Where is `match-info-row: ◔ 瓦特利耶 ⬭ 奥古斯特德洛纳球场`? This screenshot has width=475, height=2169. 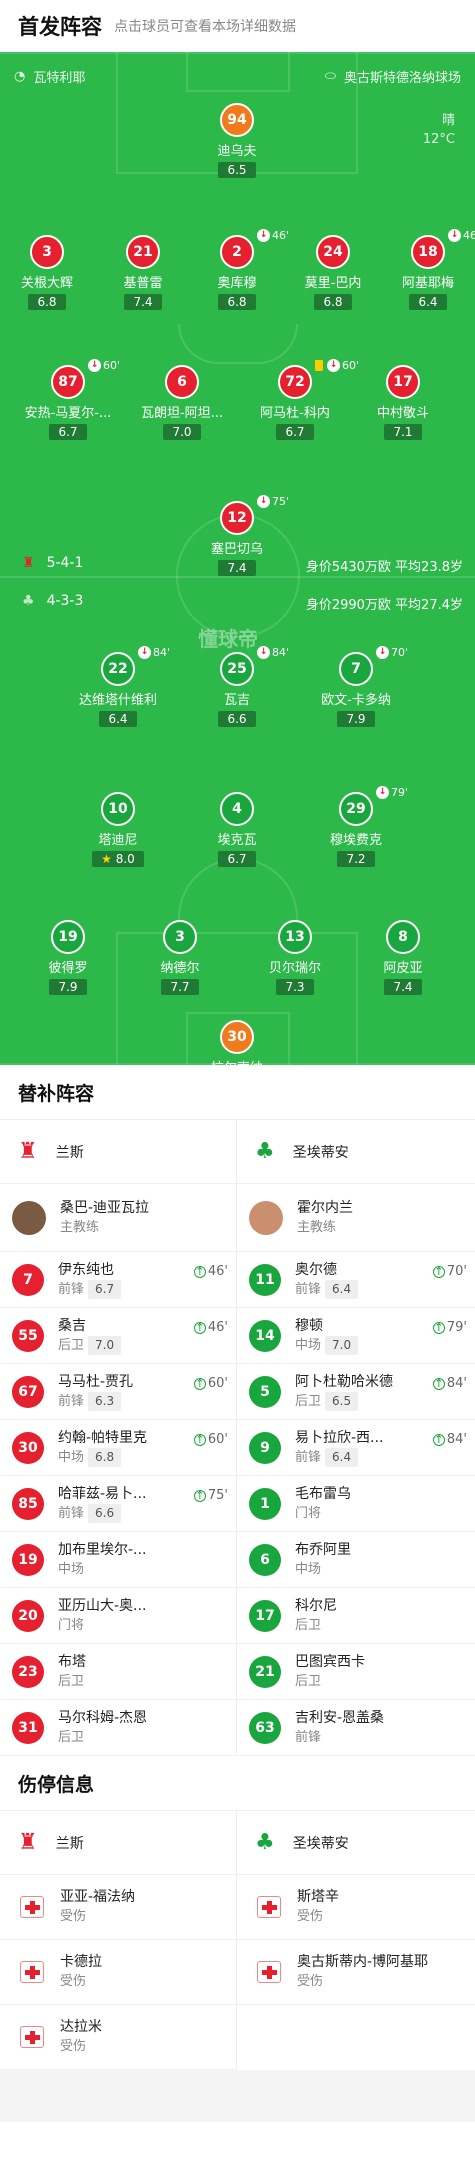
match-info-row: ◔ 瓦特利耶 ⬭ 奥古斯特德洛纳球场 is located at coordinates (237, 76).